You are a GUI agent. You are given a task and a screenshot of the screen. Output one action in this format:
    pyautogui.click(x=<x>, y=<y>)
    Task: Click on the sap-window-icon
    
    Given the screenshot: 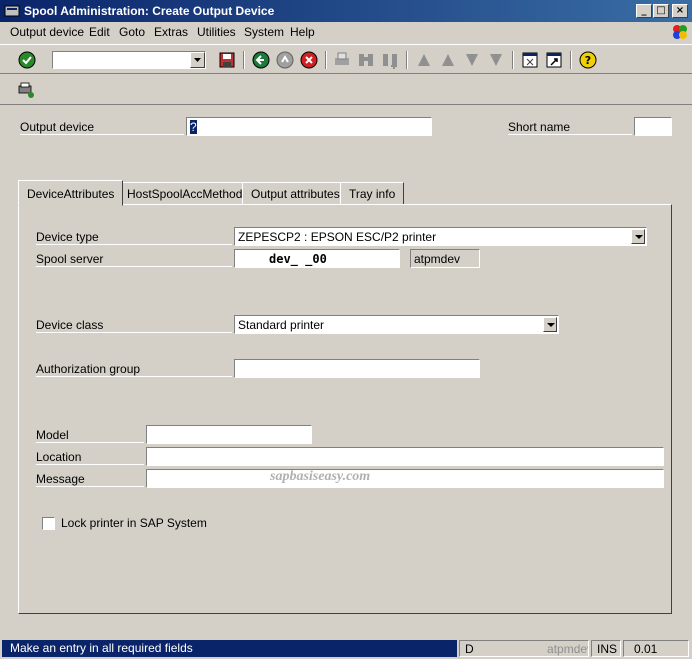 What is the action you would take?
    pyautogui.click(x=12, y=11)
    